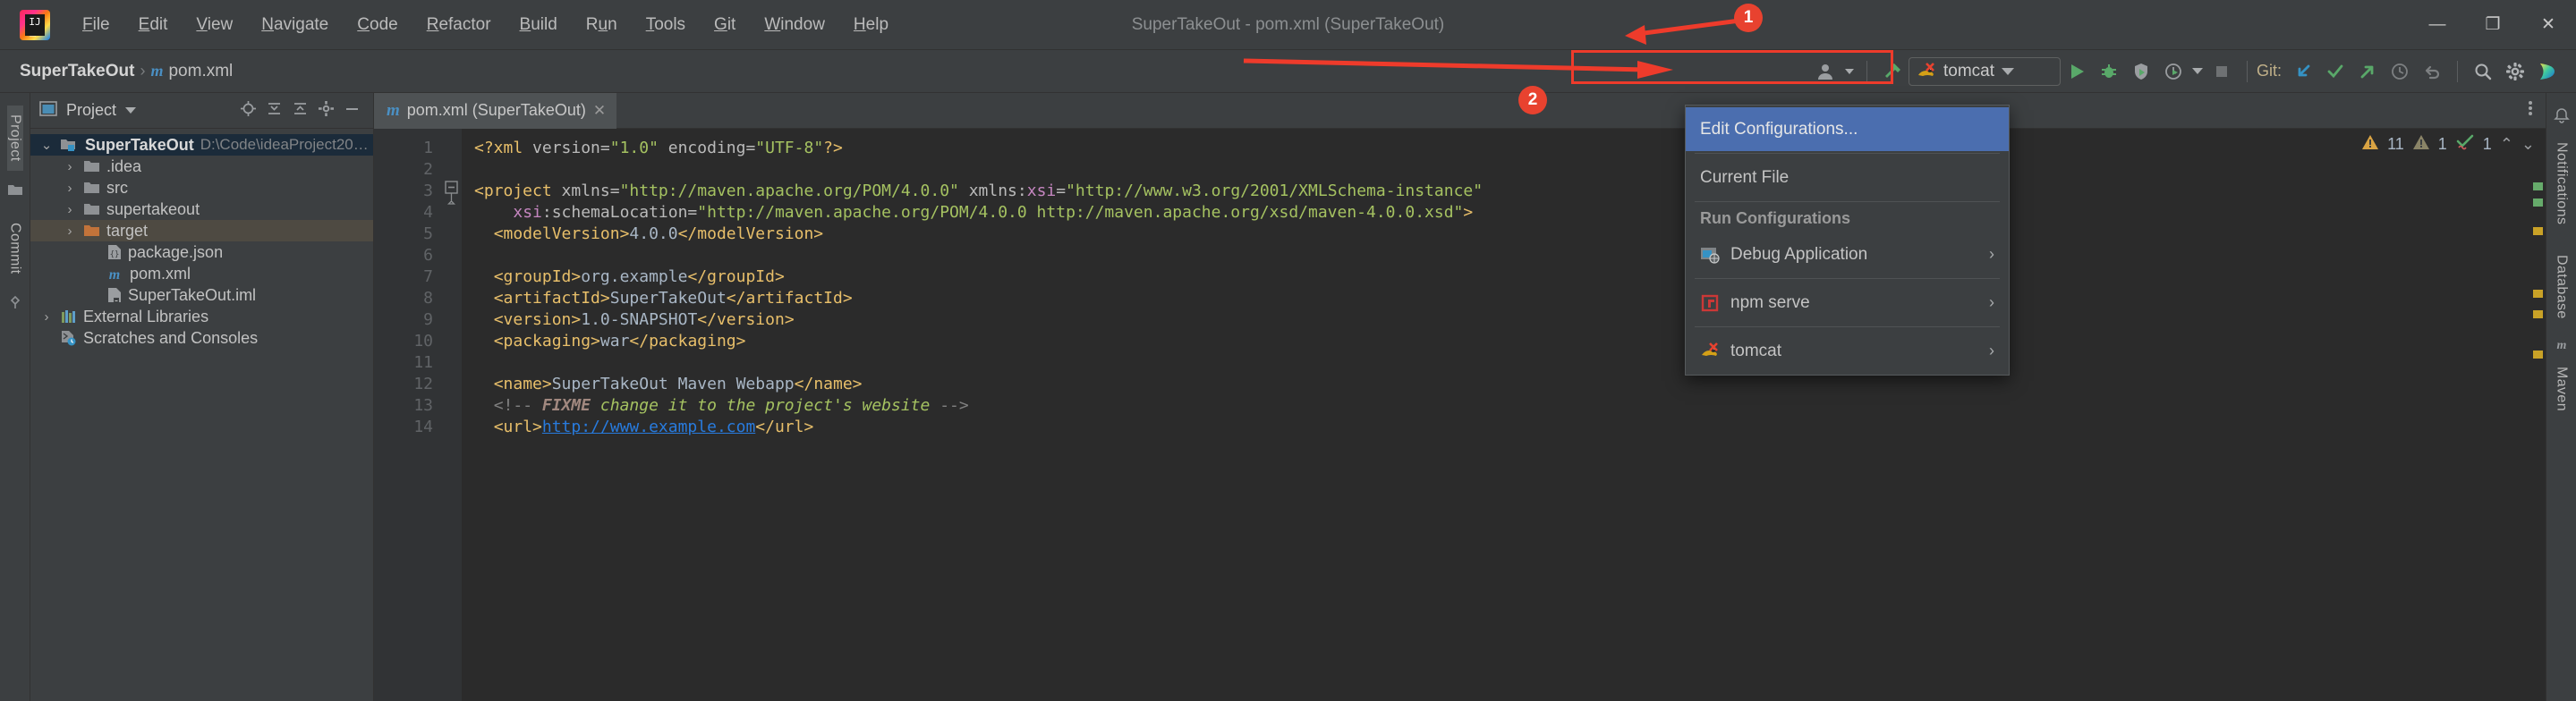 The width and height of the screenshot is (2576, 701). I want to click on search-everywhere-icon, so click(2483, 71).